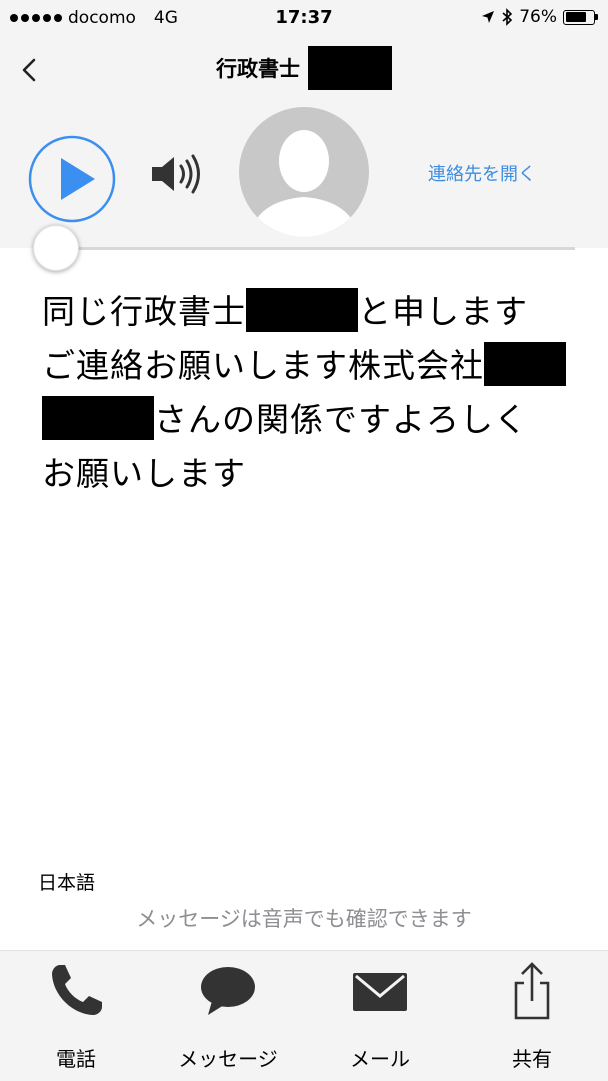 Image resolution: width=608 pixels, height=1081 pixels. I want to click on caller-title: 行政書士, so click(258, 69).